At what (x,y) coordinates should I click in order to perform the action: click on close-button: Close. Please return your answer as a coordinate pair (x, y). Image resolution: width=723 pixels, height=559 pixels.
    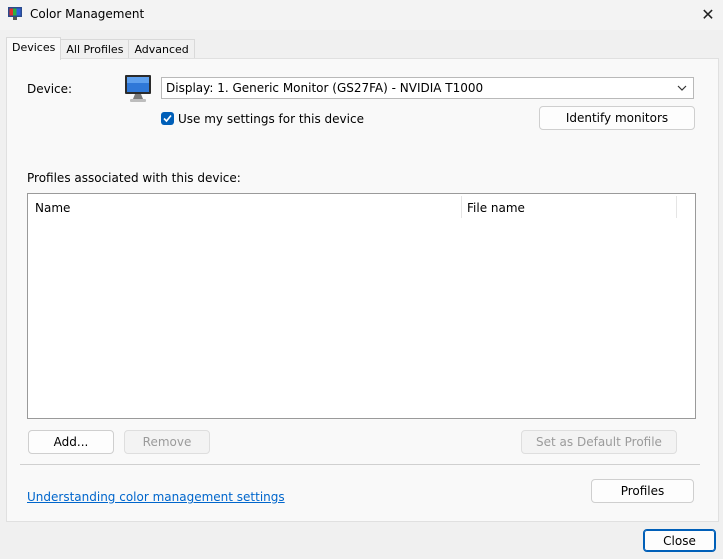
    Looking at the image, I should click on (679, 540).